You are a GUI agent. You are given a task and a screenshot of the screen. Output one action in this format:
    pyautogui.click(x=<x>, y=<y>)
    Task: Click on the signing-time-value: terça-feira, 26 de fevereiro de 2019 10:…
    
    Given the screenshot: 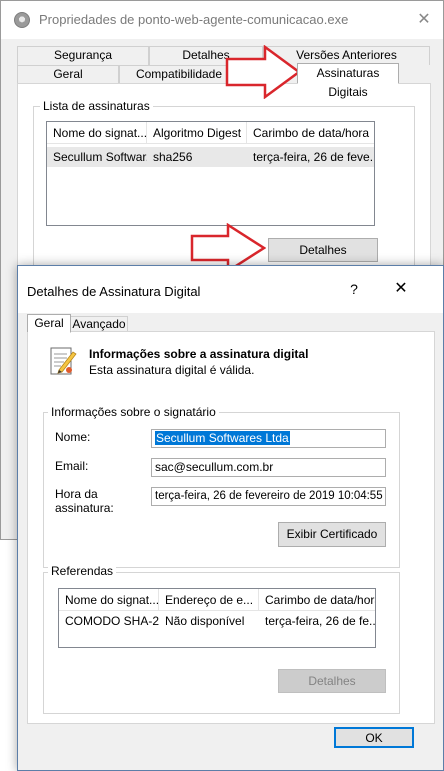 What is the action you would take?
    pyautogui.click(x=269, y=496)
    